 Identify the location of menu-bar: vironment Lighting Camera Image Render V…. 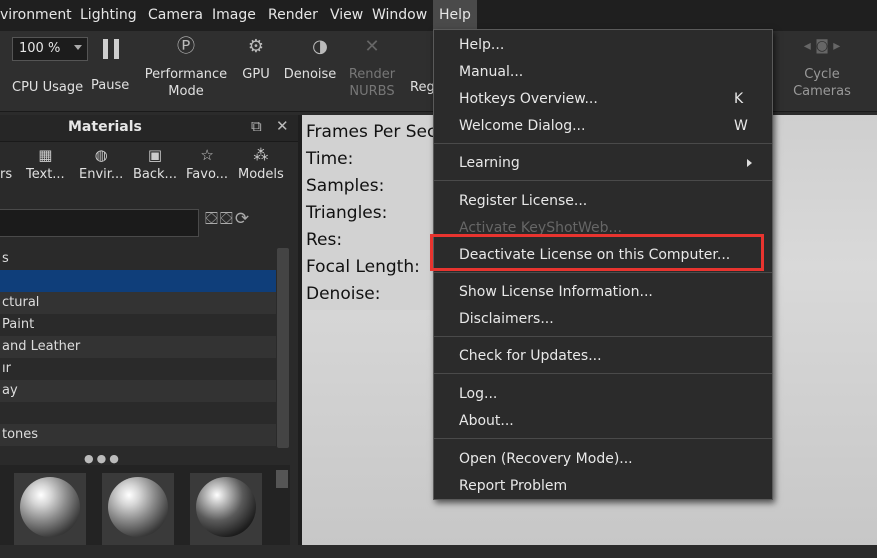
(438, 16).